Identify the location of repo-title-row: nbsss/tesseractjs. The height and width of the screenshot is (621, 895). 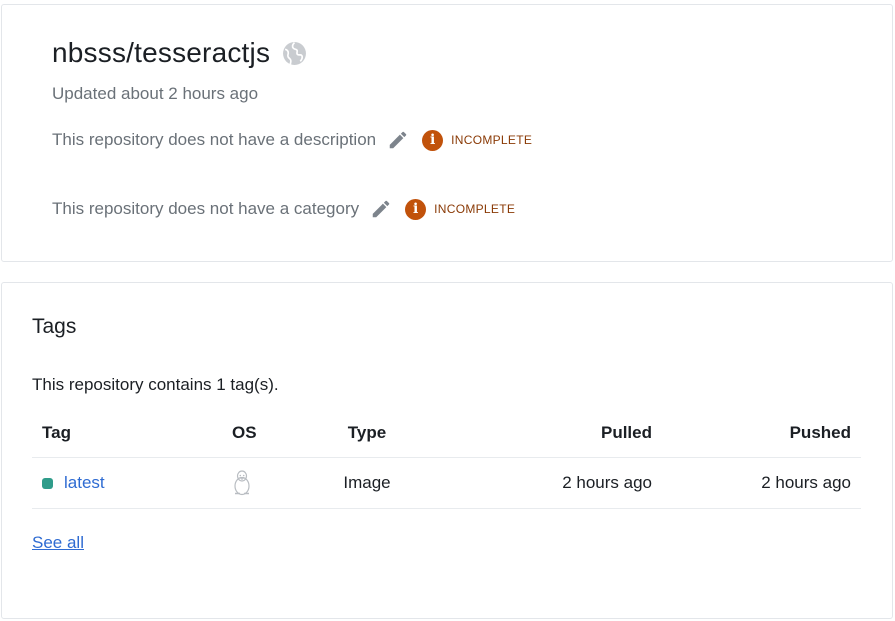
(179, 53).